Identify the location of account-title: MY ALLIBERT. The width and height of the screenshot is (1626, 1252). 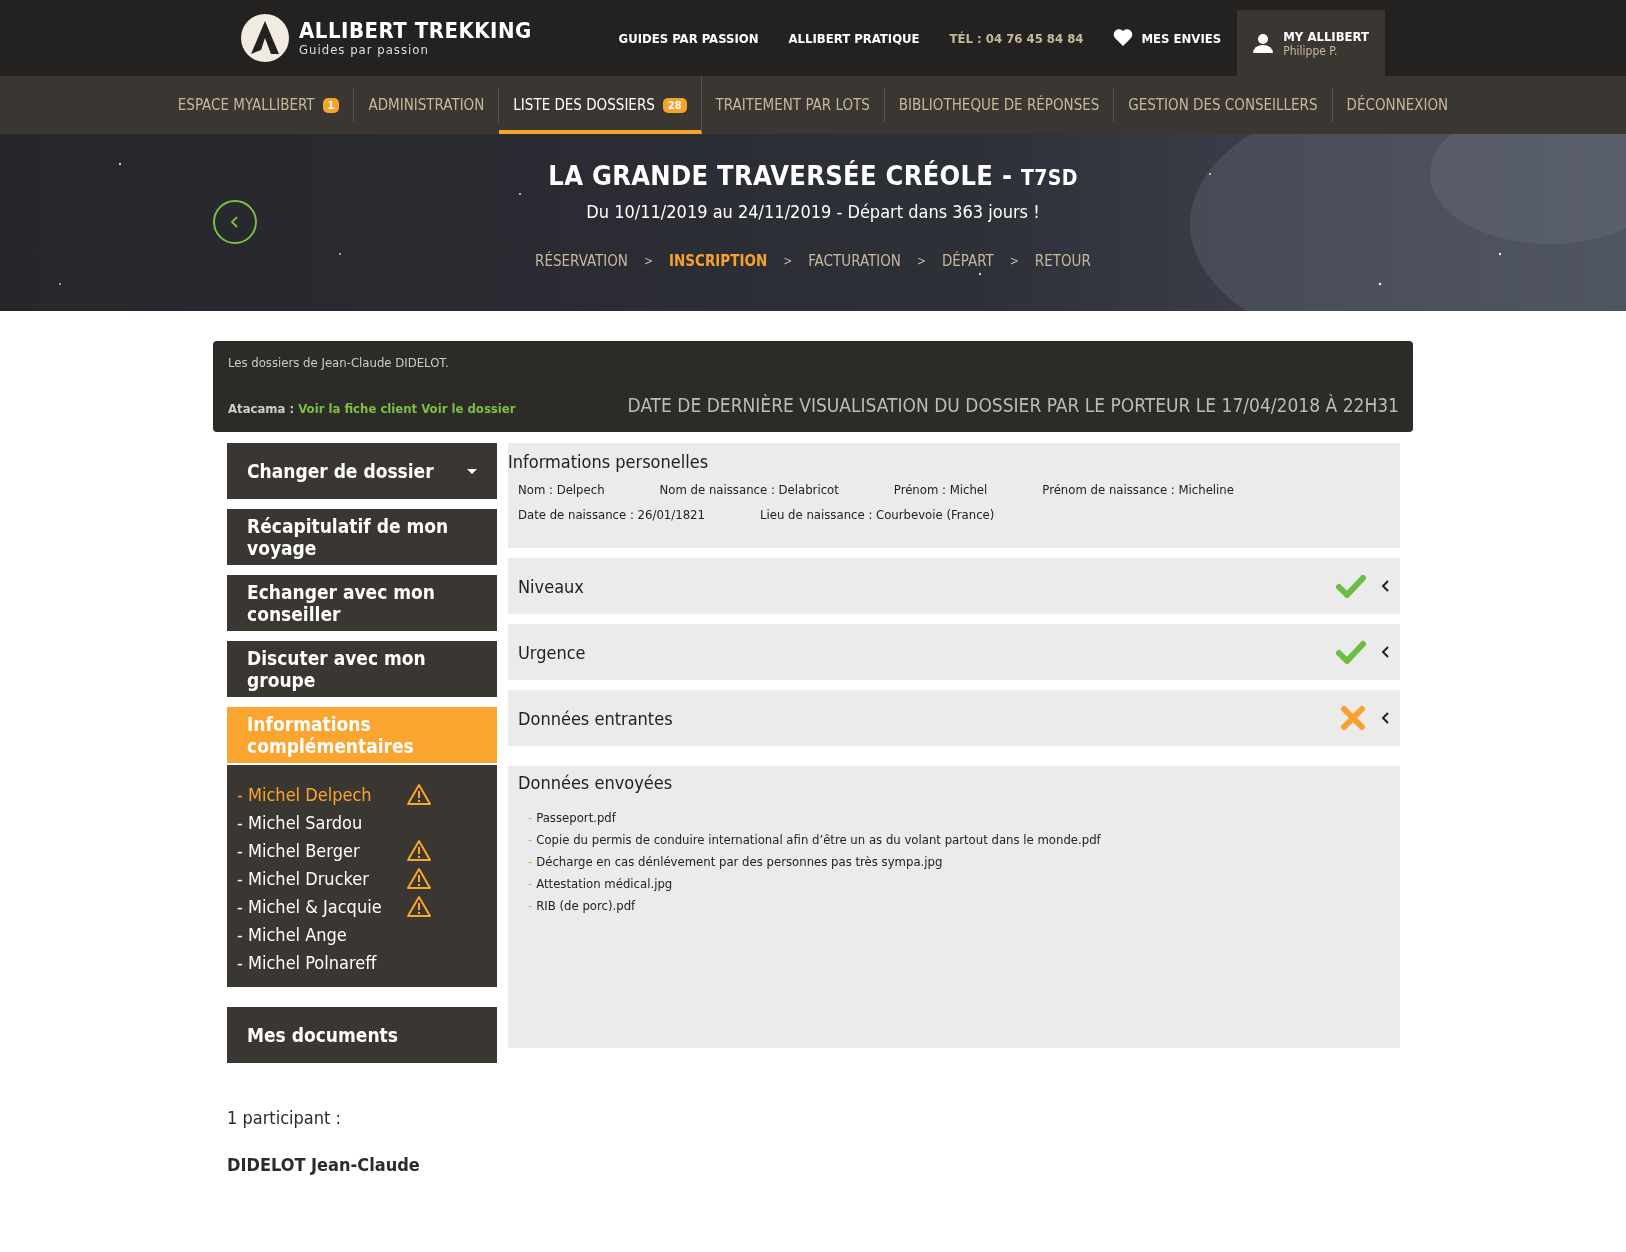
(1326, 36).